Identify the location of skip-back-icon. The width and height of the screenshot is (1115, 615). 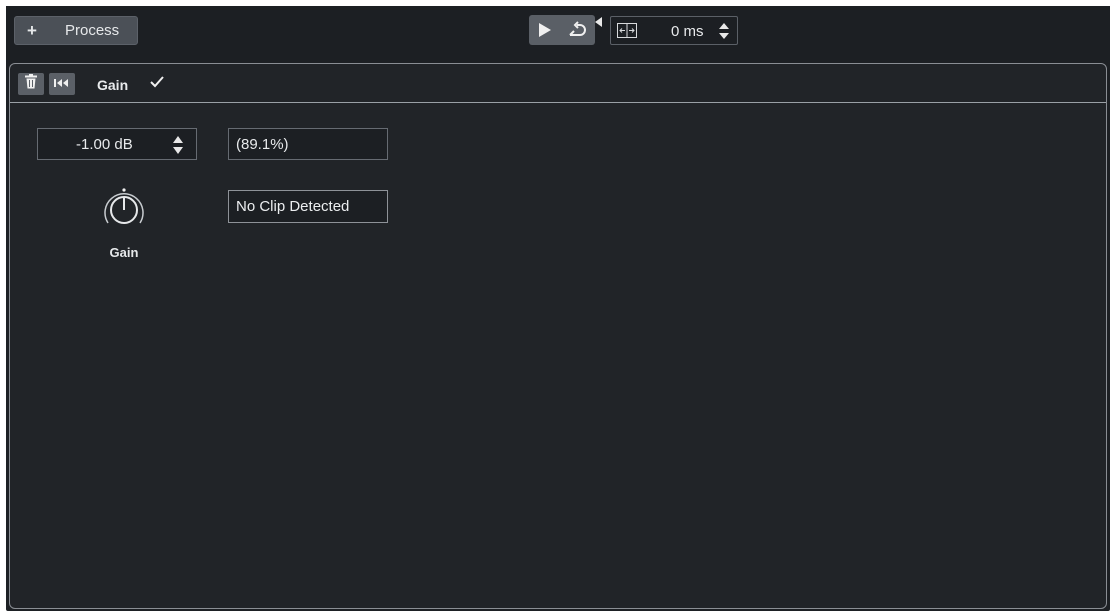
(62, 84).